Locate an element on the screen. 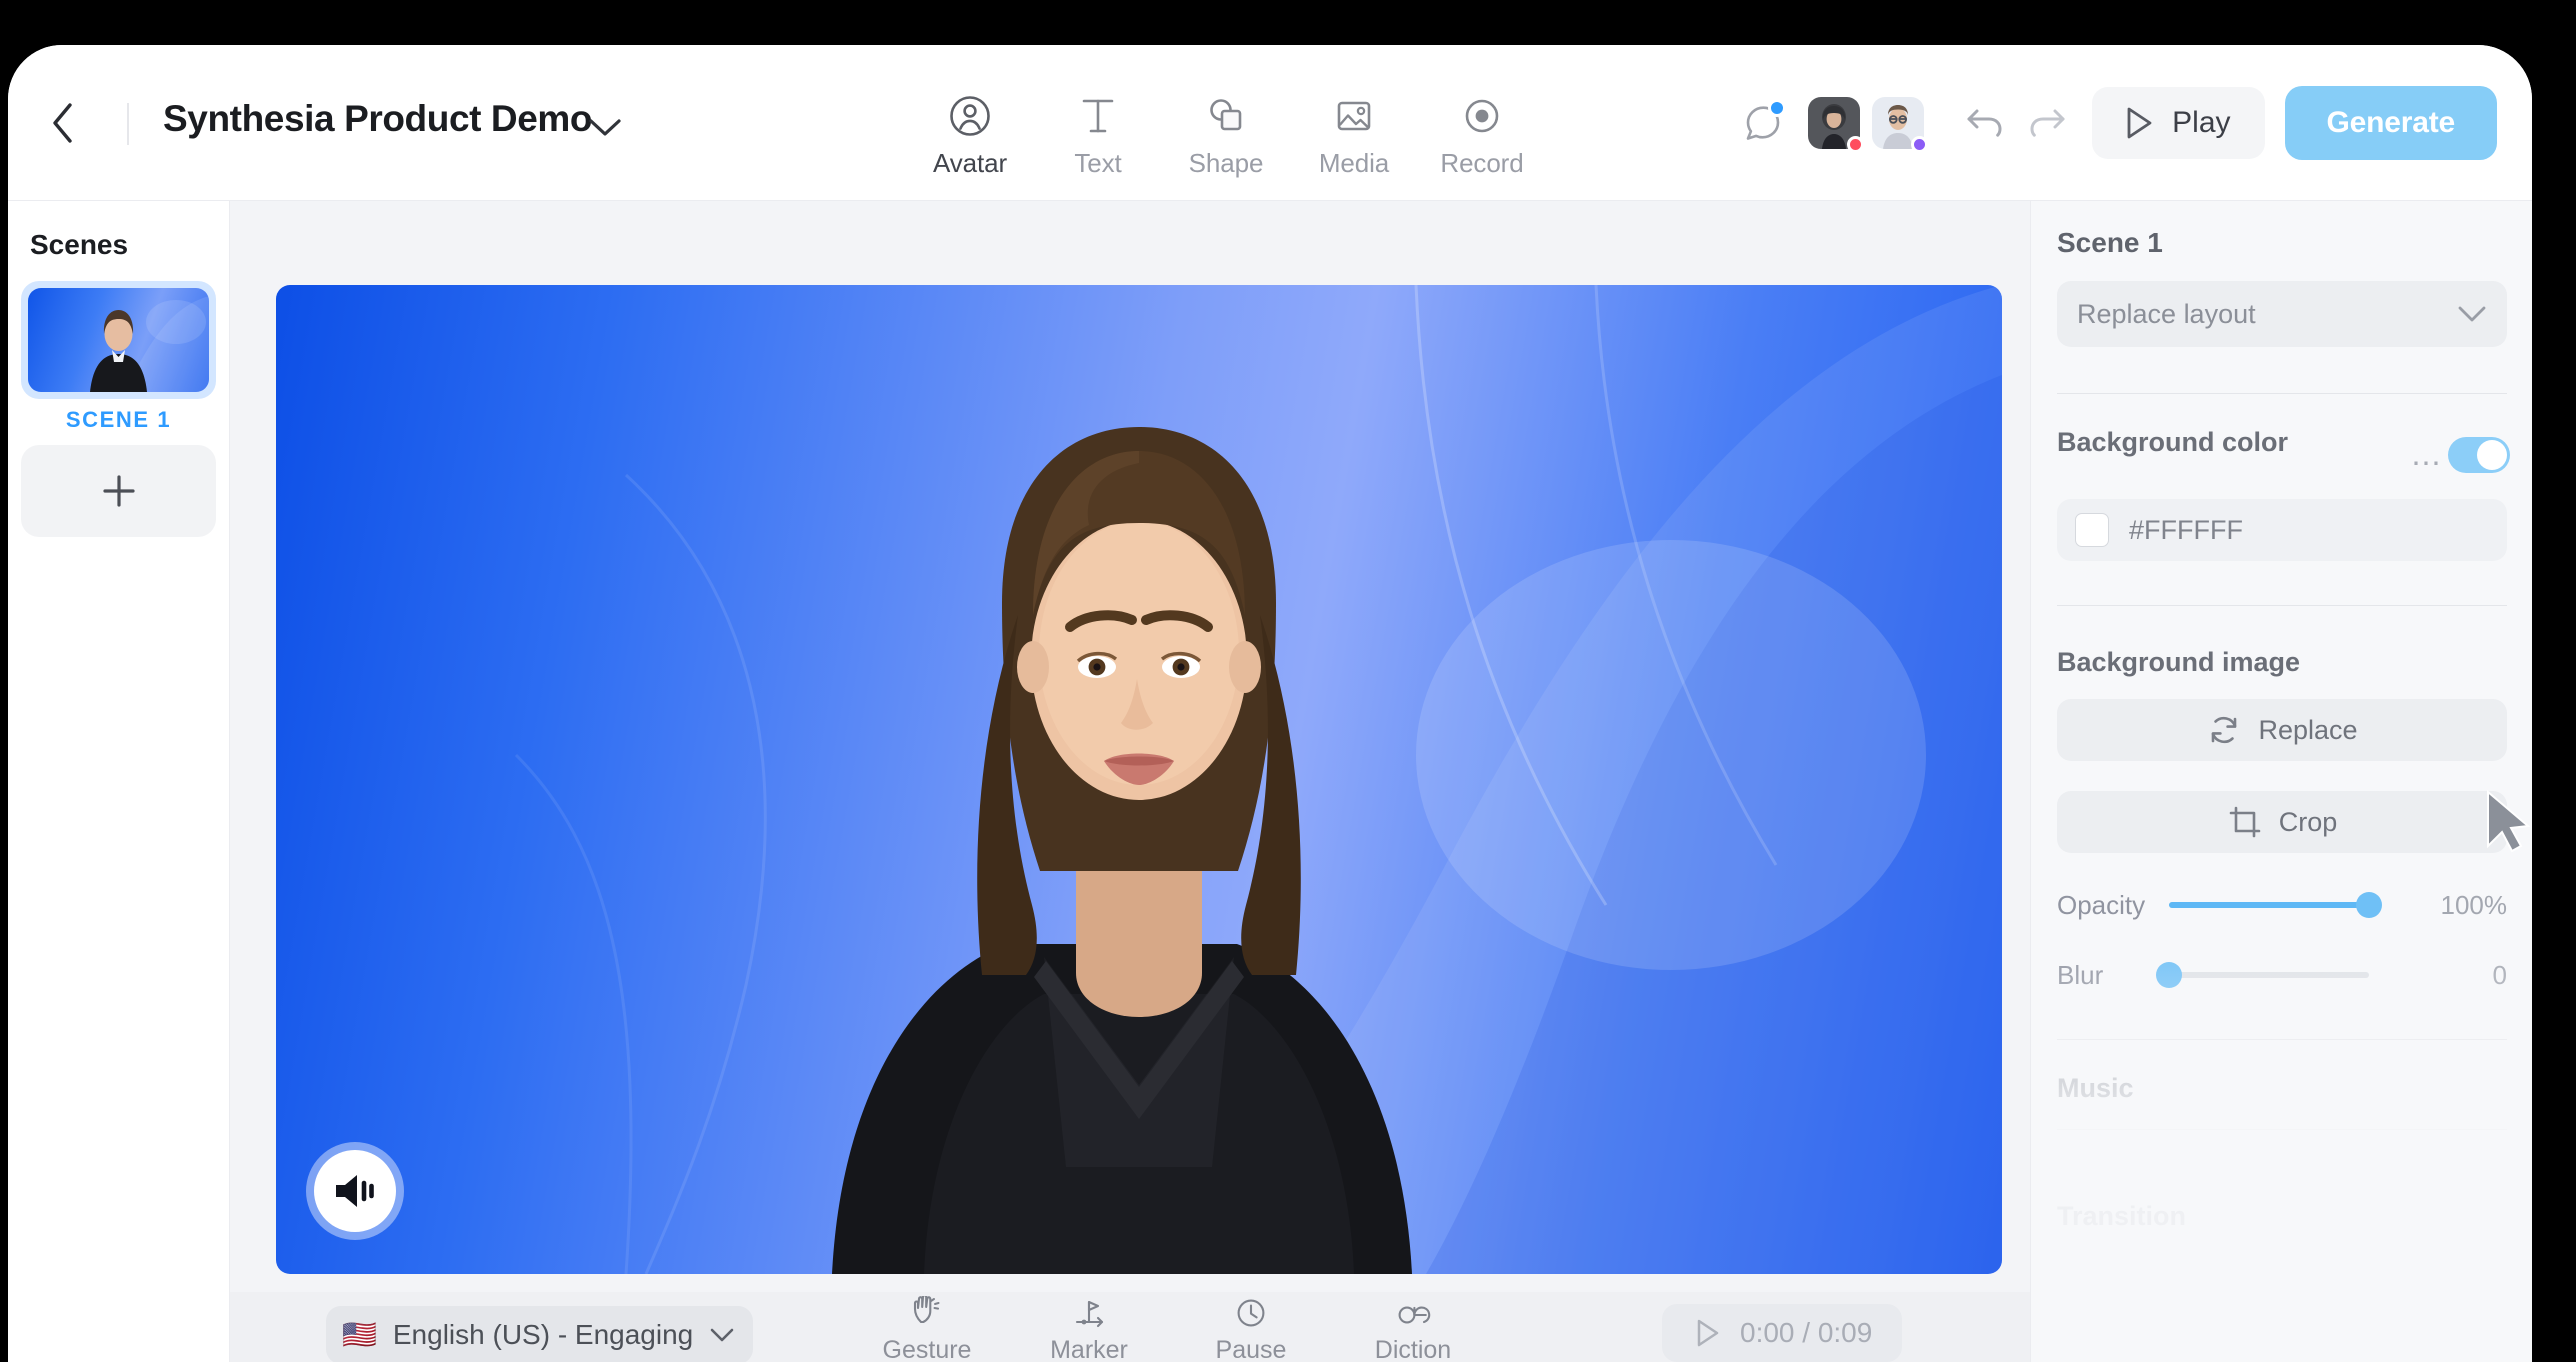  back-button is located at coordinates (62, 123).